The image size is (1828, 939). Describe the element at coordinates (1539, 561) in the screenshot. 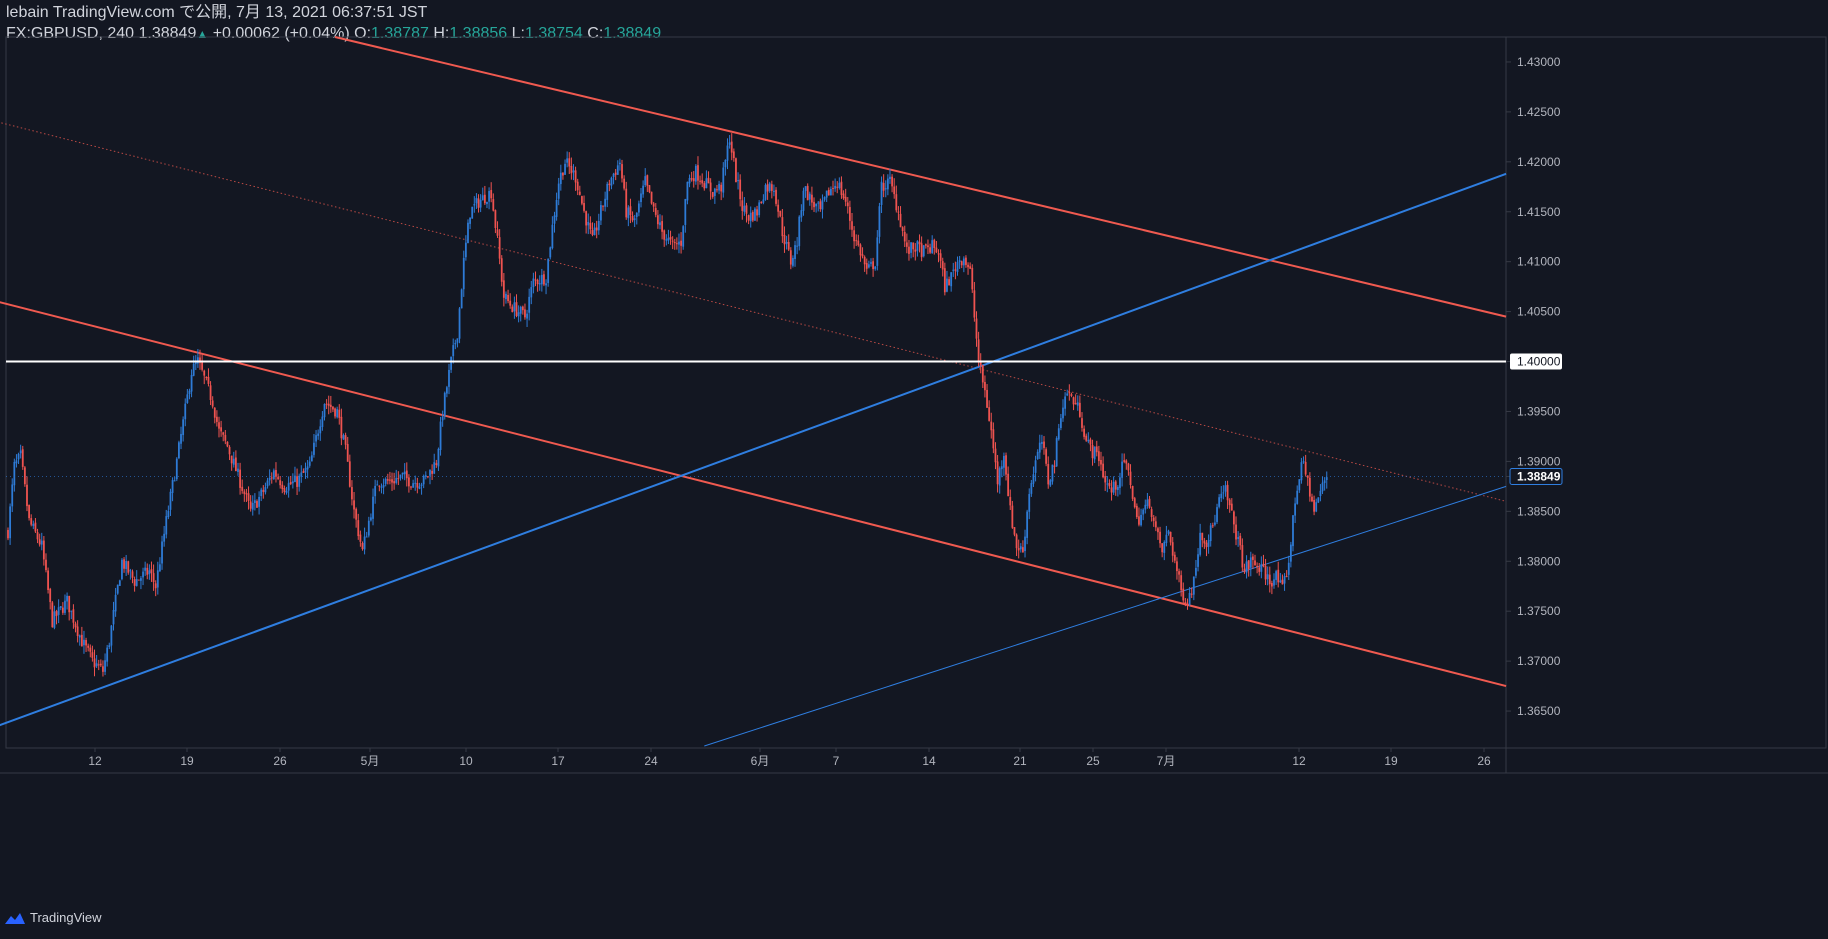

I see `price-label: 1.38000` at that location.